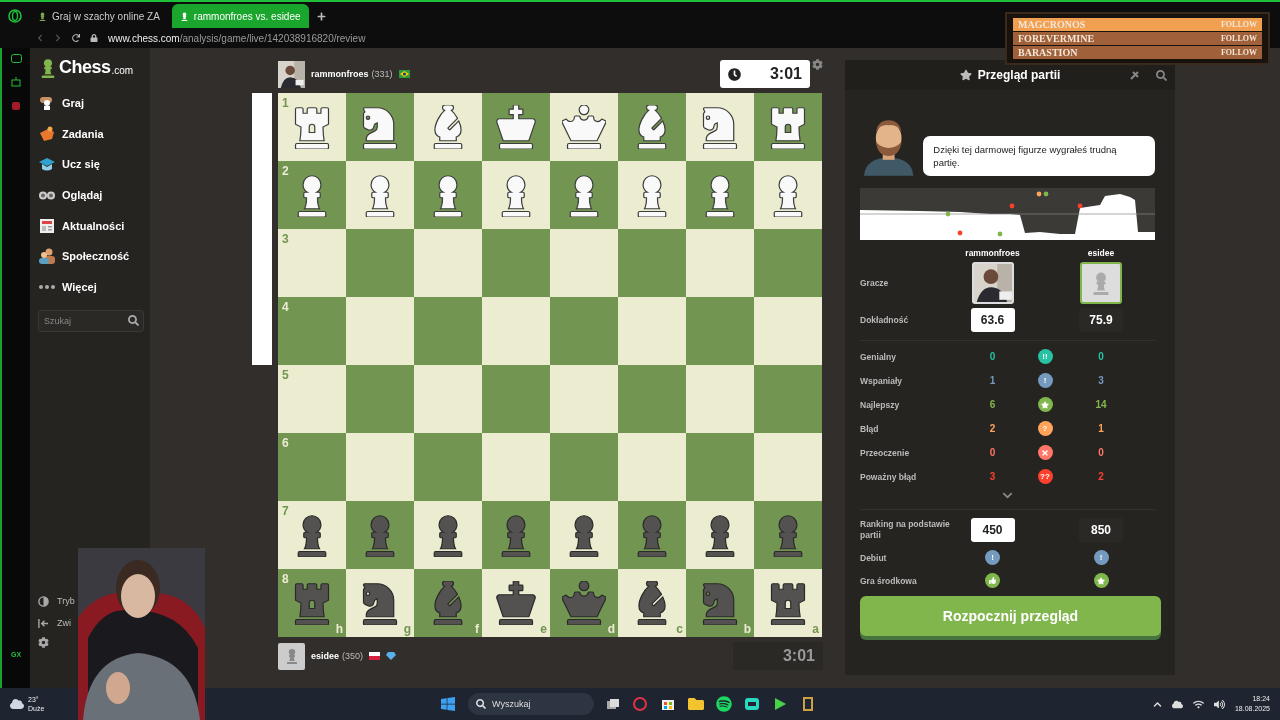 This screenshot has height=720, width=1280. What do you see at coordinates (16, 58) in the screenshot?
I see `controller-icon` at bounding box center [16, 58].